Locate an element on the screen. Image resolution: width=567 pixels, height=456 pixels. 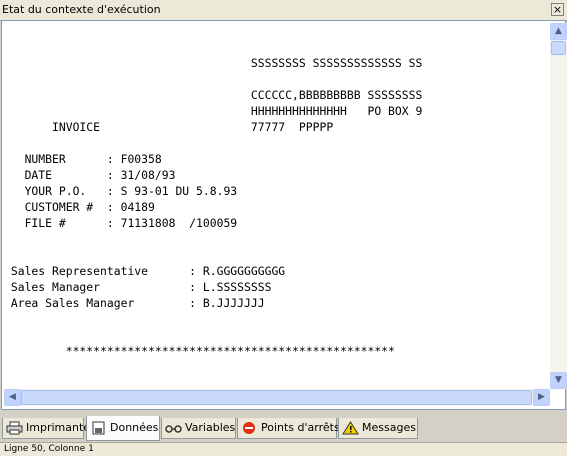
doc-line-9: DATE : 31/08/93 is located at coordinates (90, 175).